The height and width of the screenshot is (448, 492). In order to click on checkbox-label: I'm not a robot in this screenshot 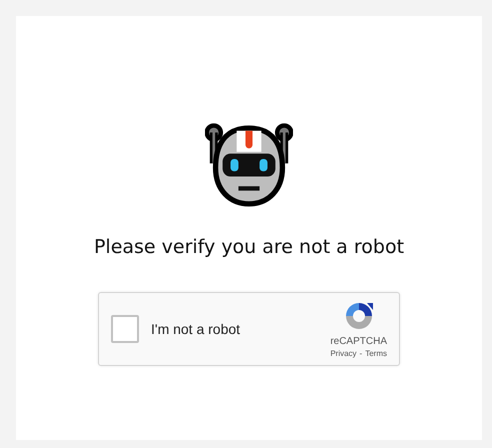, I will do `click(196, 329)`.